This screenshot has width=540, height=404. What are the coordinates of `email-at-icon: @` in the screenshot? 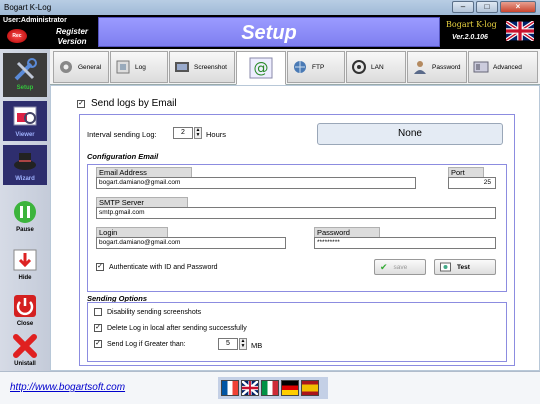 It's located at (261, 68).